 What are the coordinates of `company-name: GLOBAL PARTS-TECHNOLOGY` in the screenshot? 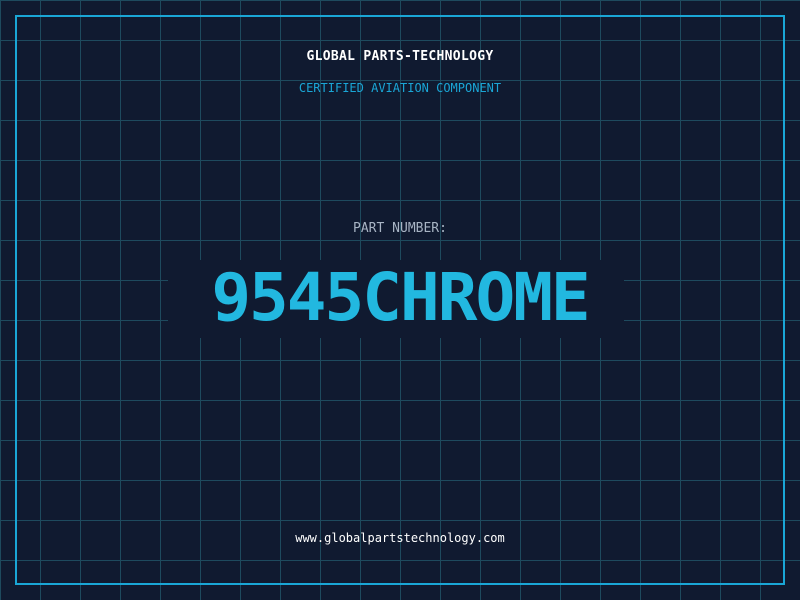 It's located at (400, 56).